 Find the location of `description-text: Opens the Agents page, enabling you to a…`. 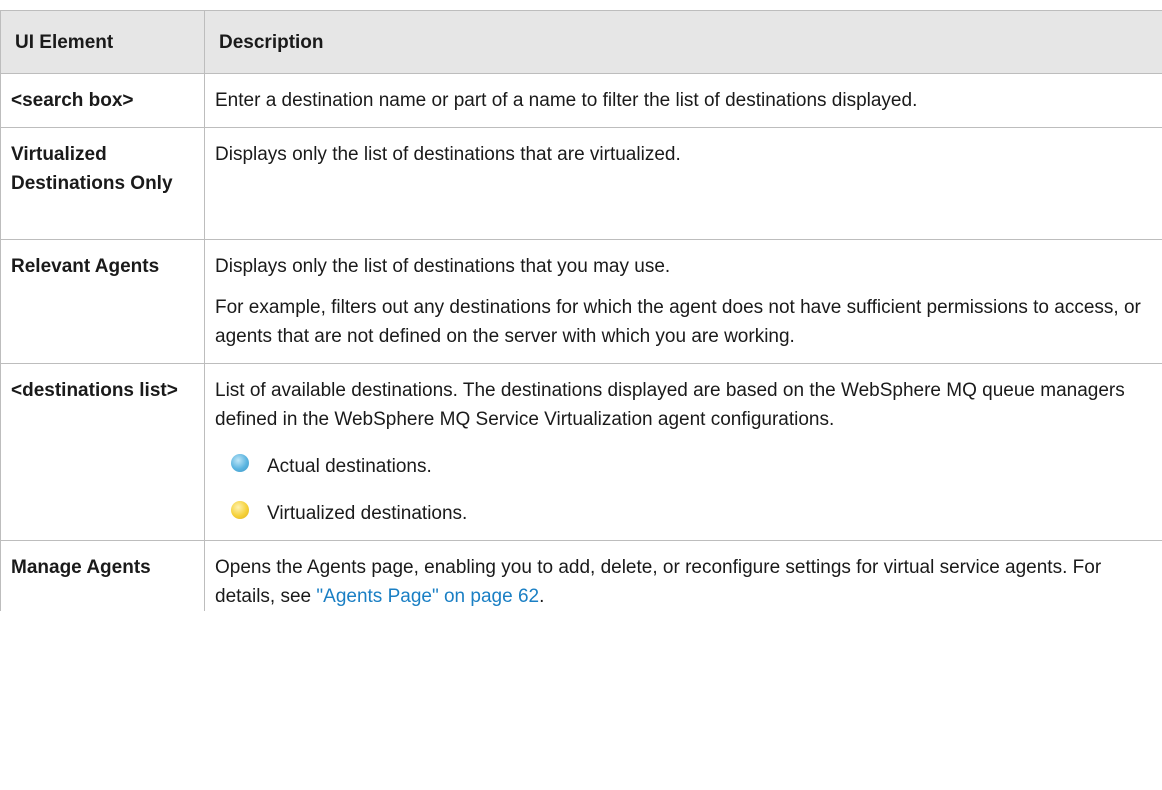

description-text: Opens the Agents page, enabling you to a… is located at coordinates (683, 582).